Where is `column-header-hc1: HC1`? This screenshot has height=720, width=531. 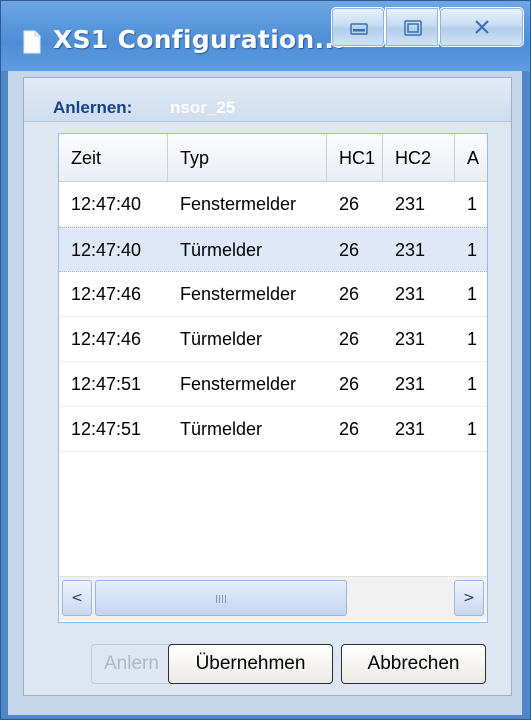
column-header-hc1: HC1 is located at coordinates (355, 158).